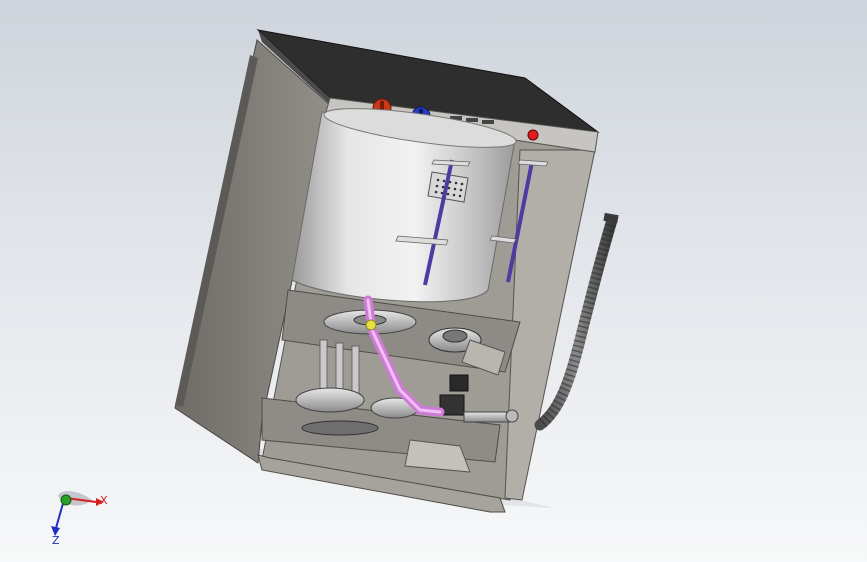 The image size is (867, 562). I want to click on valve-upper, so click(459, 383).